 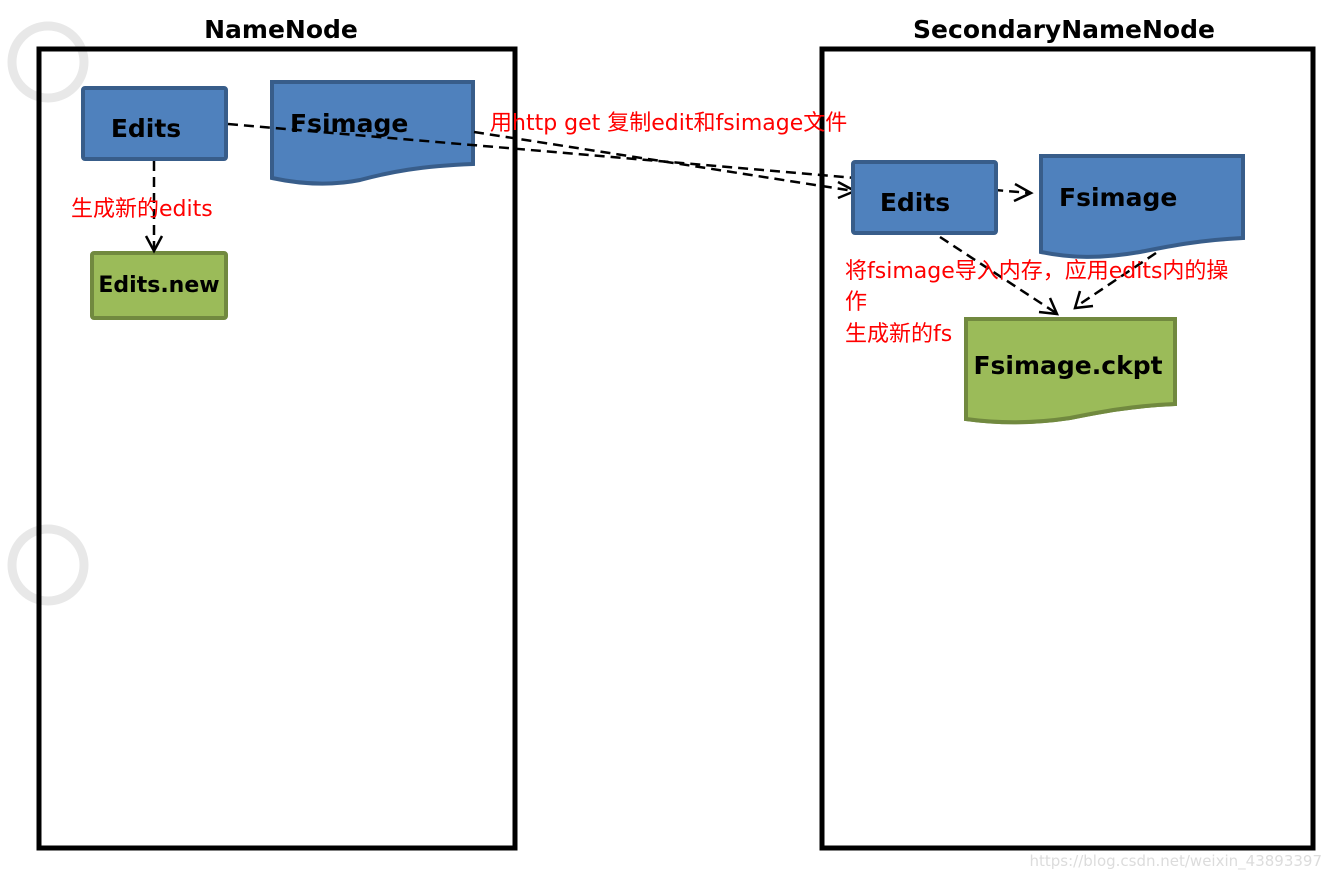 I want to click on watermark-logo-middle, so click(x=48, y=565).